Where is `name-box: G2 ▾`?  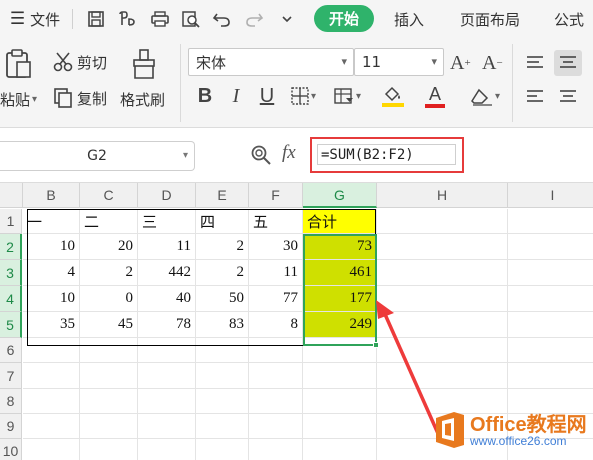 name-box: G2 ▾ is located at coordinates (97, 156).